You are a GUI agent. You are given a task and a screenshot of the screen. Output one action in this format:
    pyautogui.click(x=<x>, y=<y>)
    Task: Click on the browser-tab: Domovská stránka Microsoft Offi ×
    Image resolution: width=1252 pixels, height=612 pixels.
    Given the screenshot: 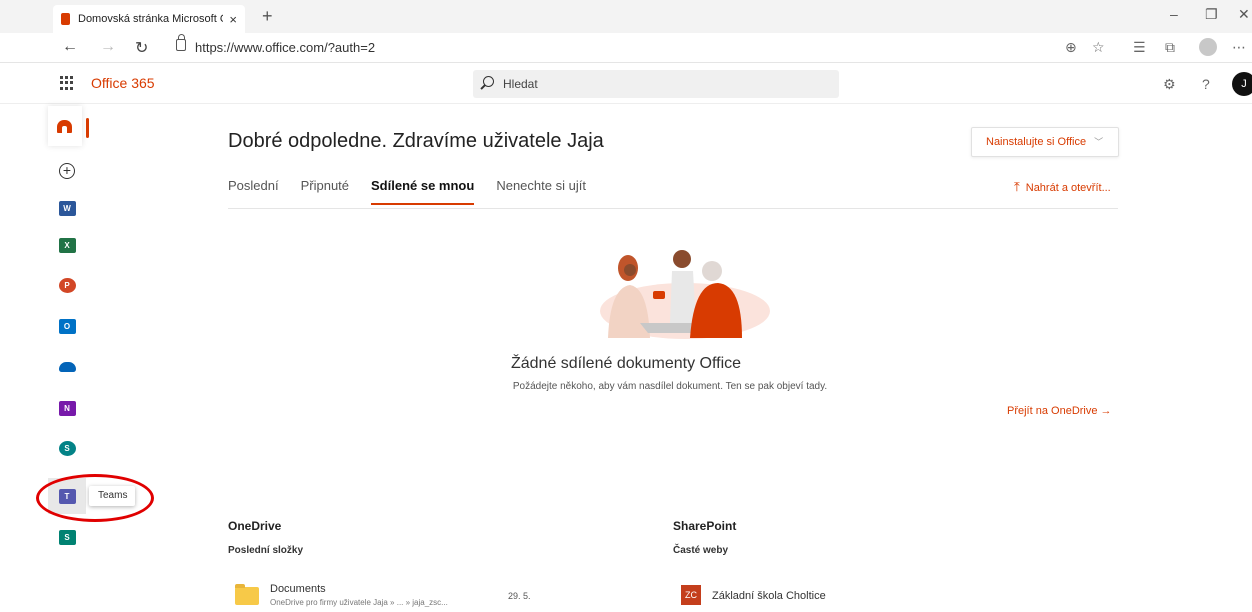 What is the action you would take?
    pyautogui.click(x=149, y=19)
    